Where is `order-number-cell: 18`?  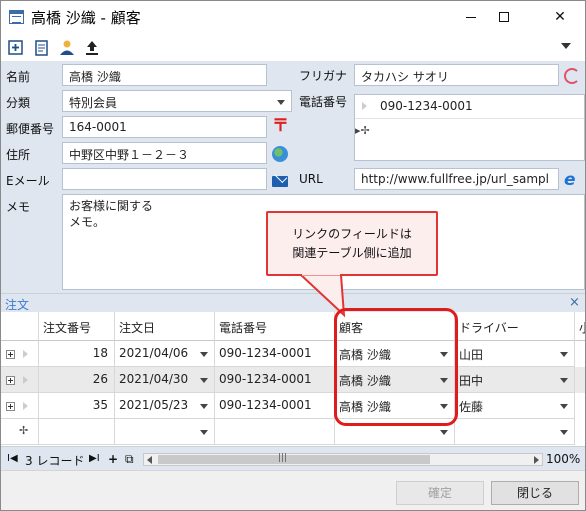
order-number-cell: 18 is located at coordinates (77, 354).